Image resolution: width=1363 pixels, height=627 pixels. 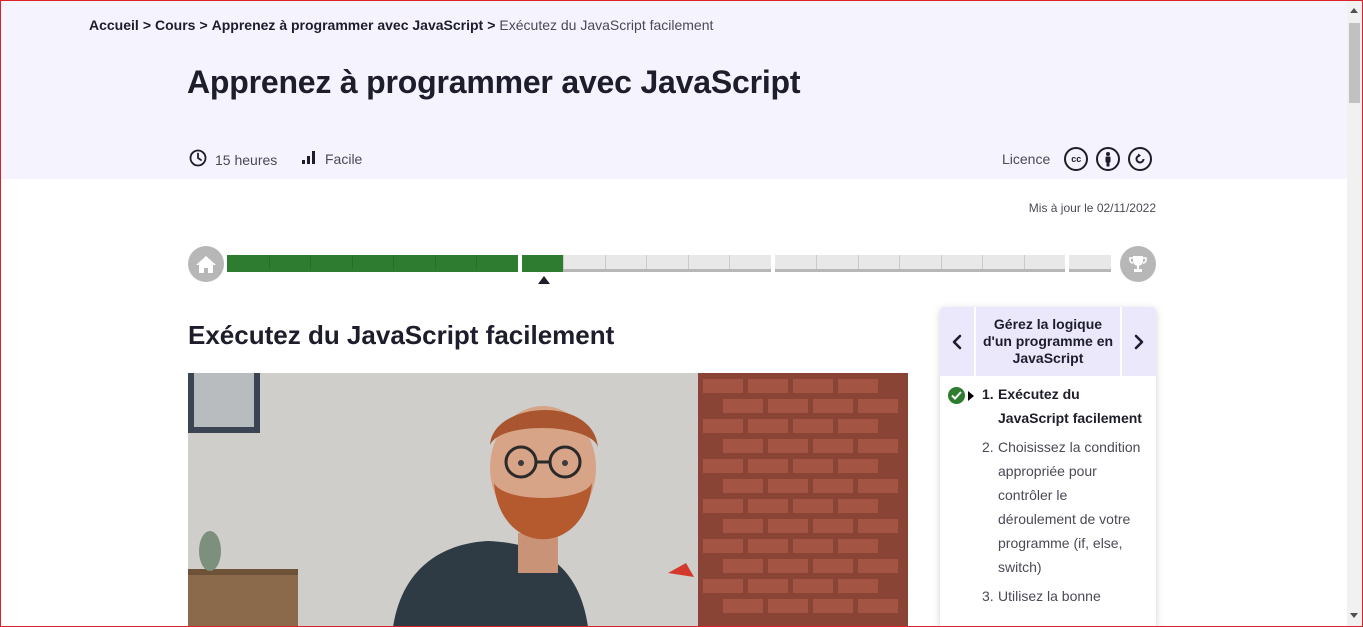 I want to click on difficulty-bars-icon, so click(x=309, y=158).